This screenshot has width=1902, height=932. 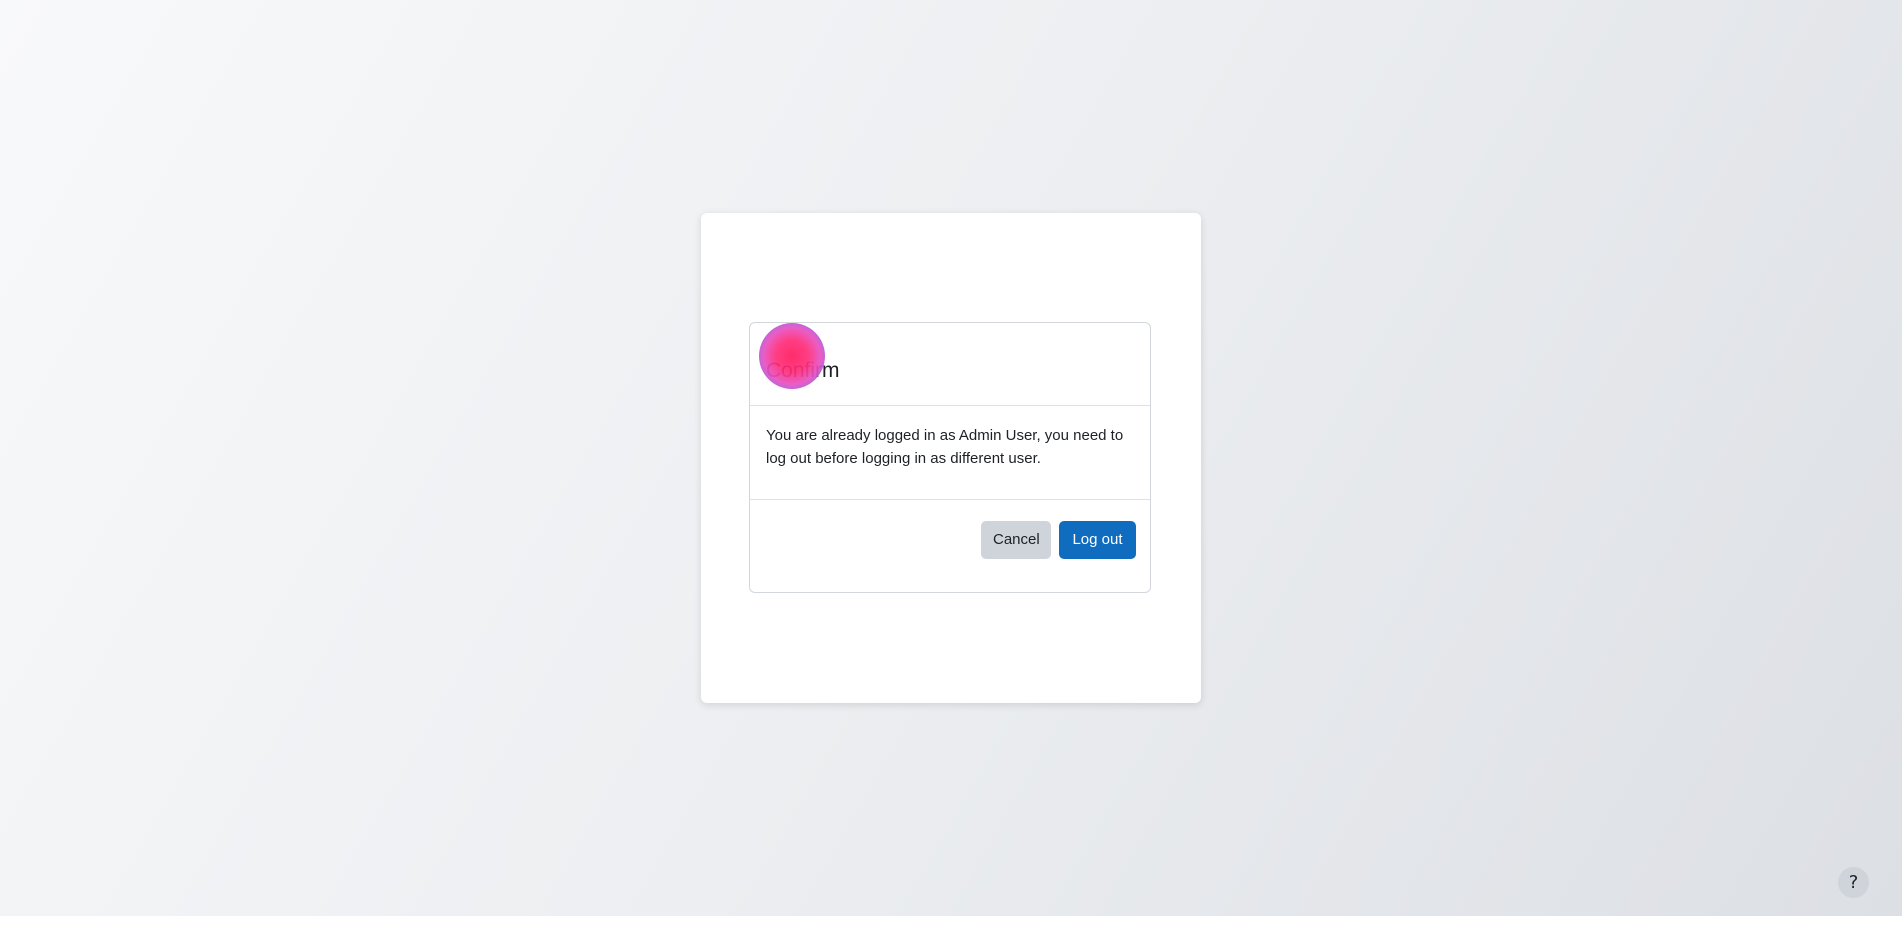 I want to click on dialog-header: Confirm, so click(x=950, y=364).